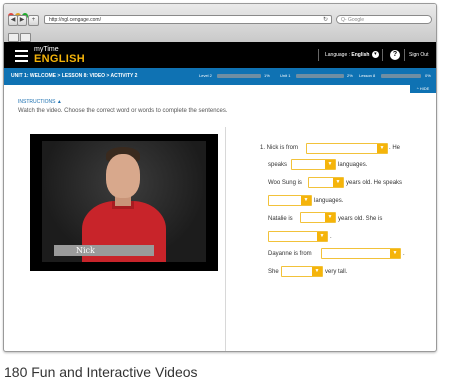 This screenshot has width=455, height=385. I want to click on sentence-text: years old. He speaks, so click(374, 183).